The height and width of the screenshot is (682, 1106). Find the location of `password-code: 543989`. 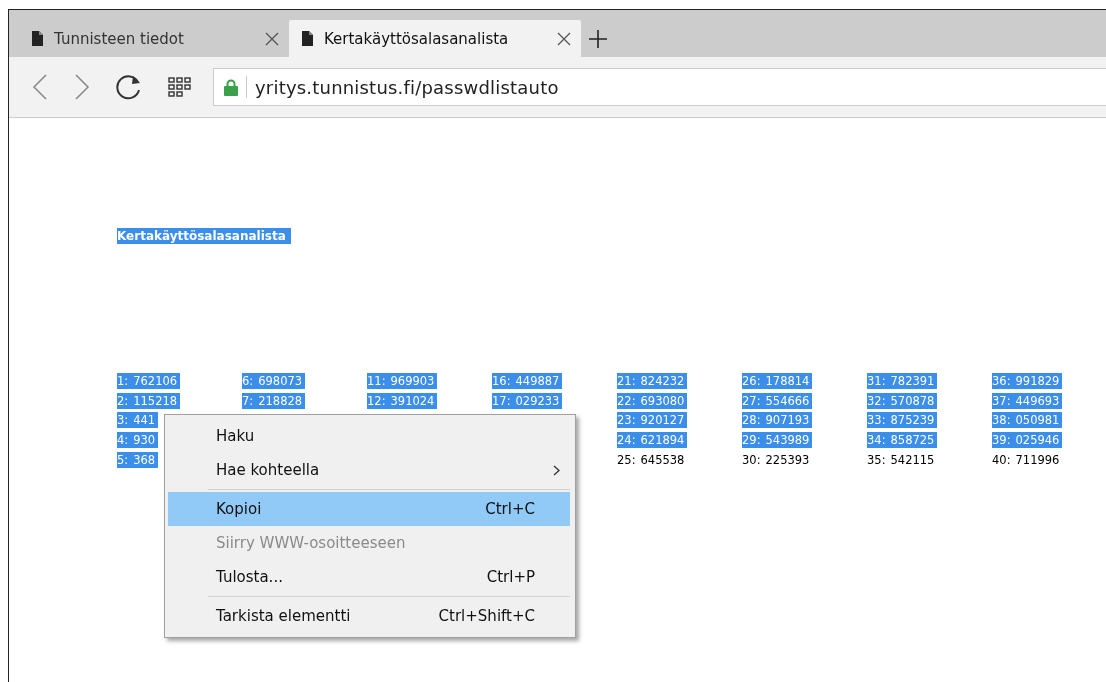

password-code: 543989 is located at coordinates (788, 440).